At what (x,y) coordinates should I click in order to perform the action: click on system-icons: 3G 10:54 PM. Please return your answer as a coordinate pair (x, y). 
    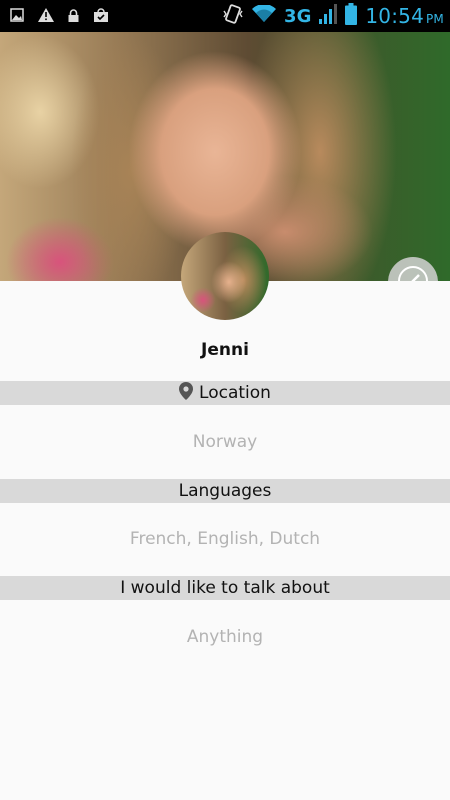
    Looking at the image, I should click on (333, 16).